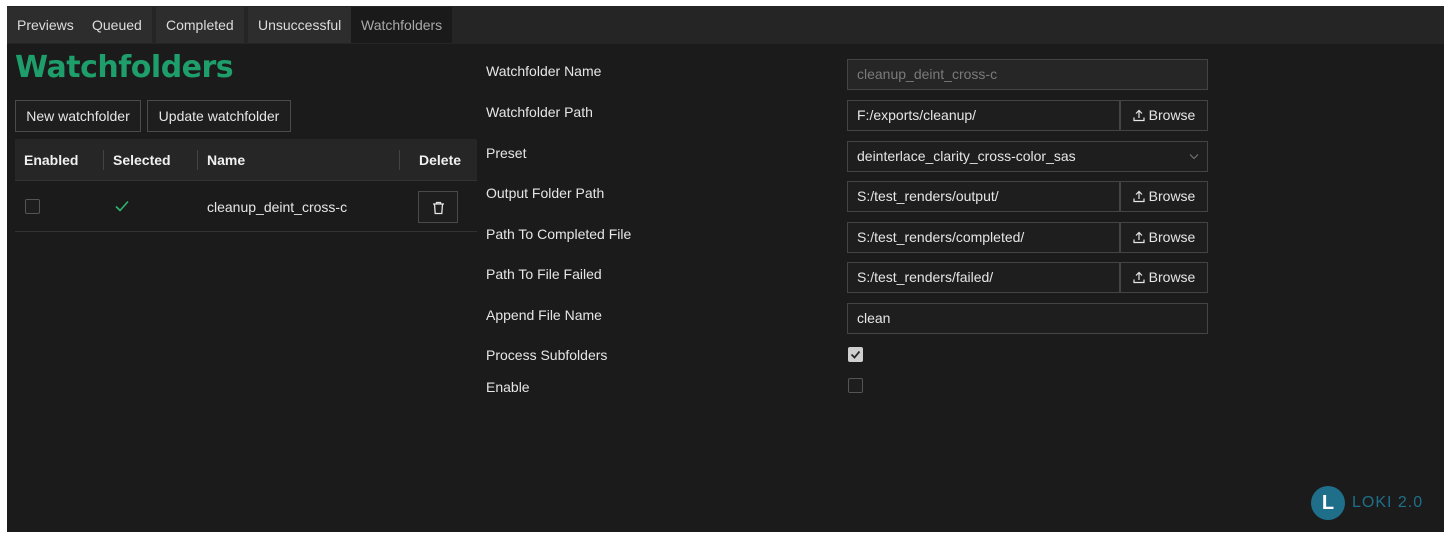  I want to click on column-header-name: Name, so click(226, 160).